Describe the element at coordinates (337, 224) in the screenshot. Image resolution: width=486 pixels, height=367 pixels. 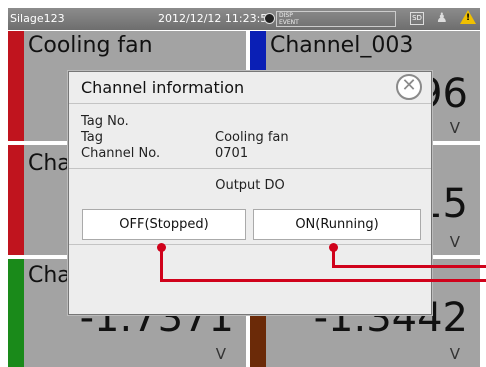
I see `on-running-button: ON(Running)` at that location.